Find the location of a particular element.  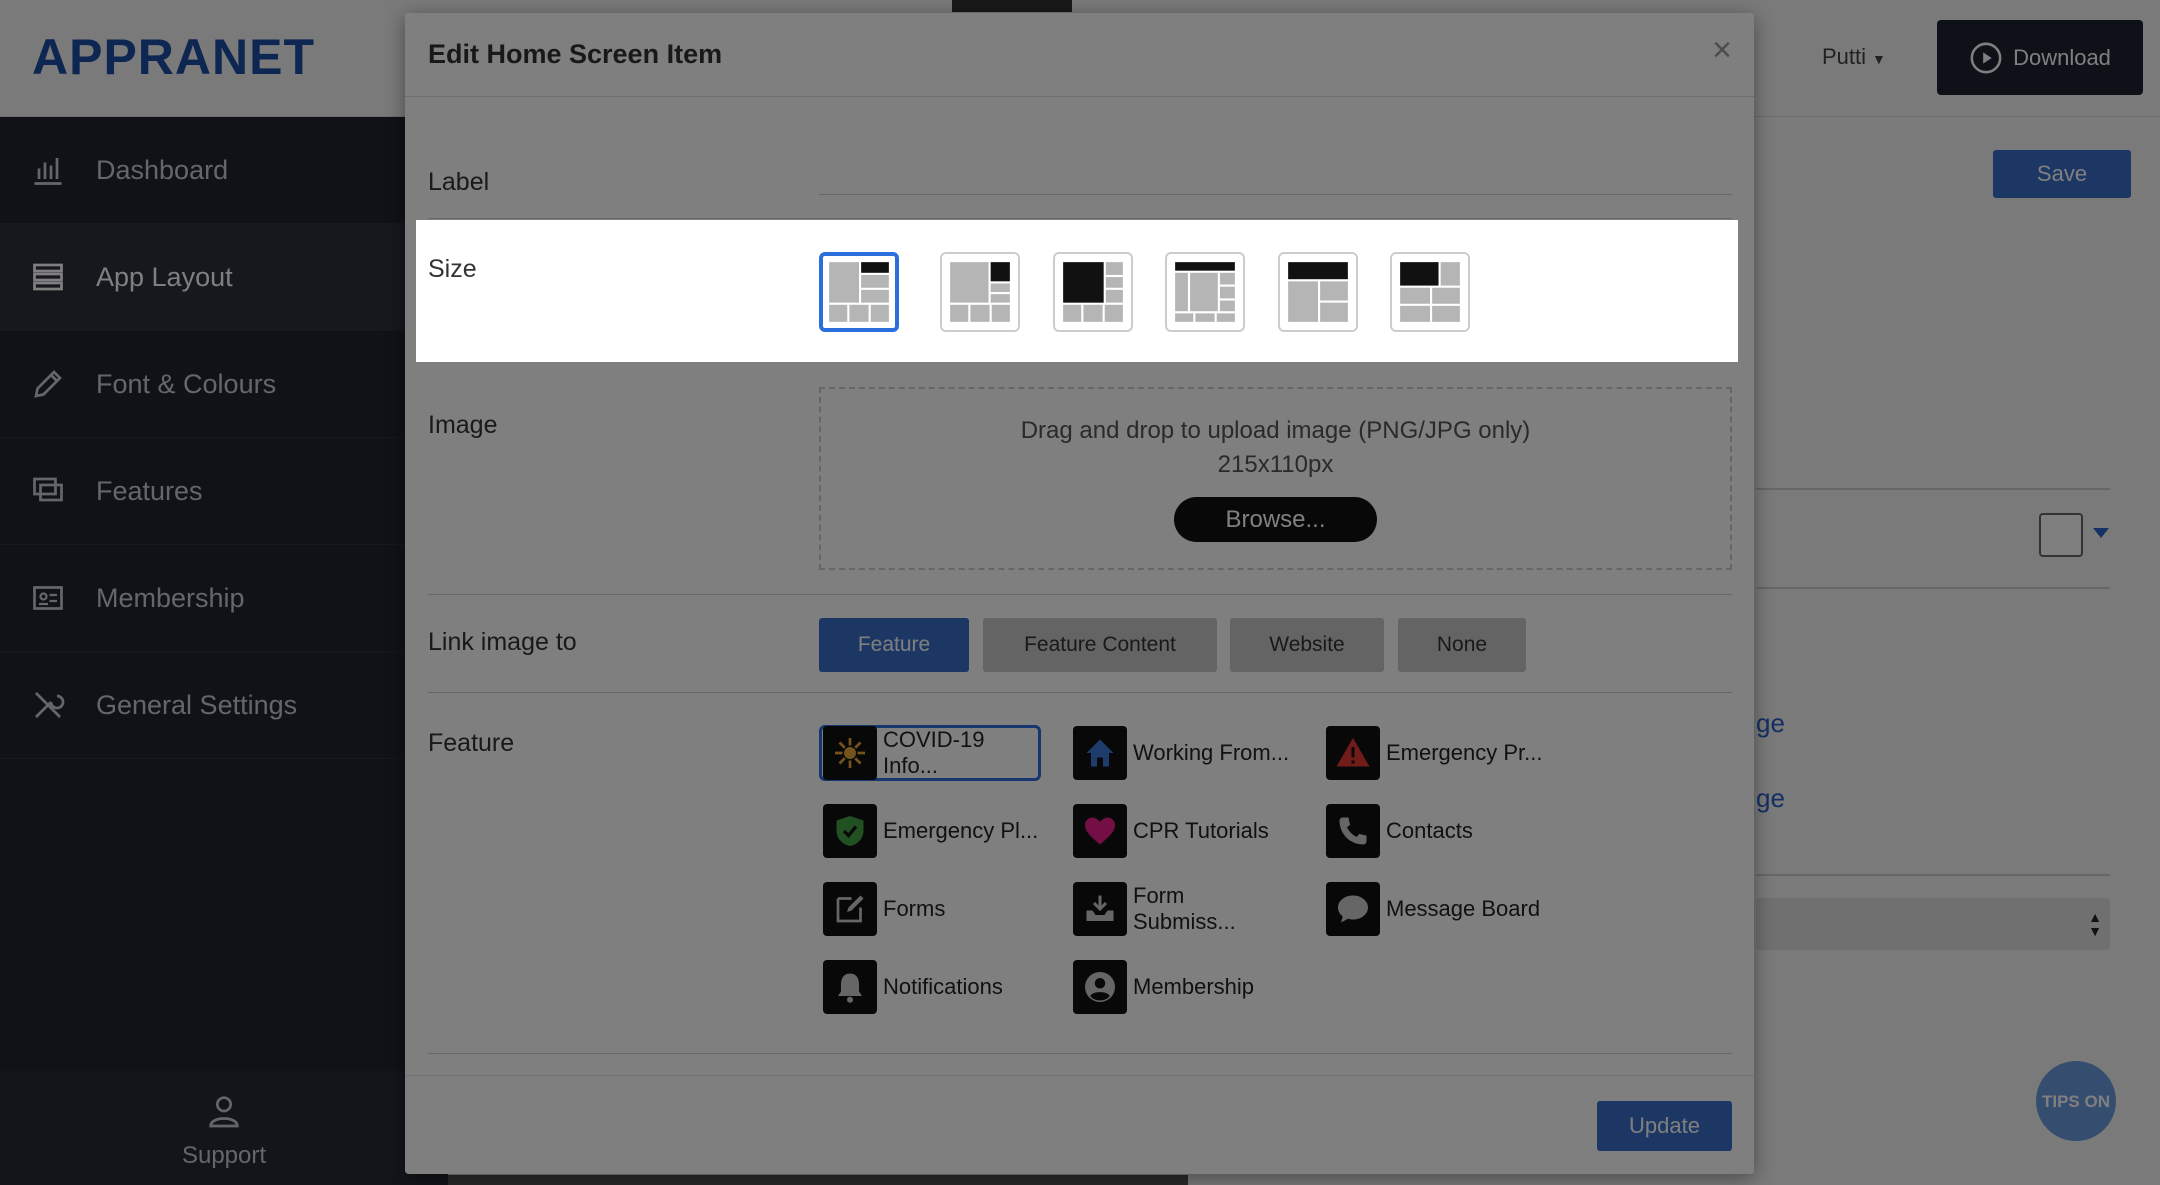

feature-item-label: Forms is located at coordinates (914, 908).